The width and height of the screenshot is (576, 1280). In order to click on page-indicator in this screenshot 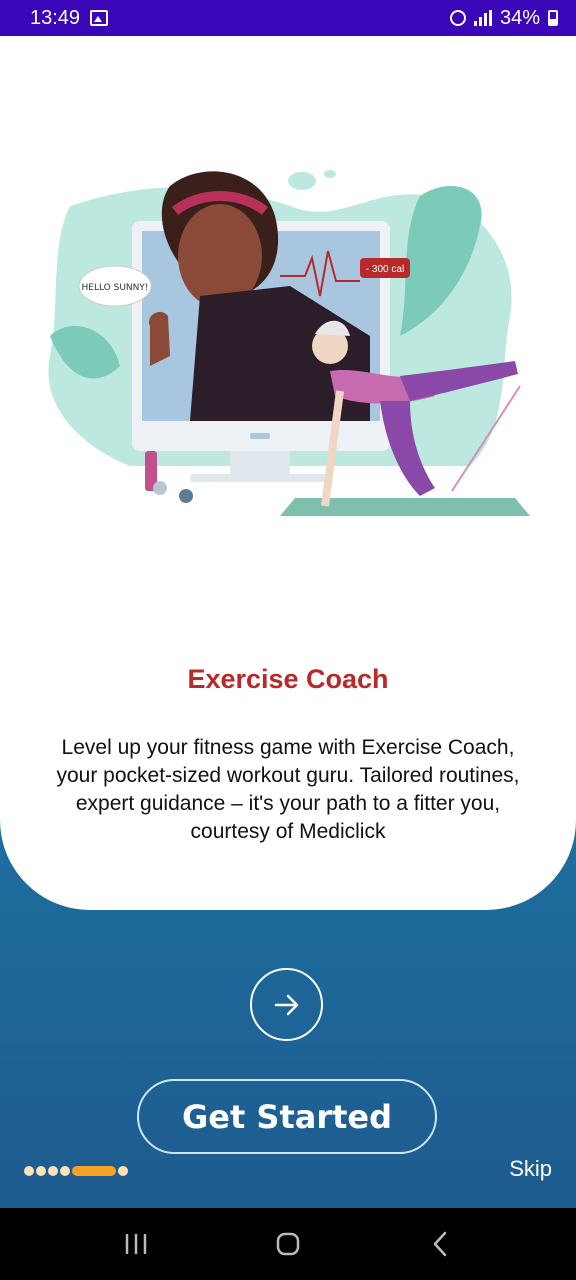, I will do `click(76, 1171)`.